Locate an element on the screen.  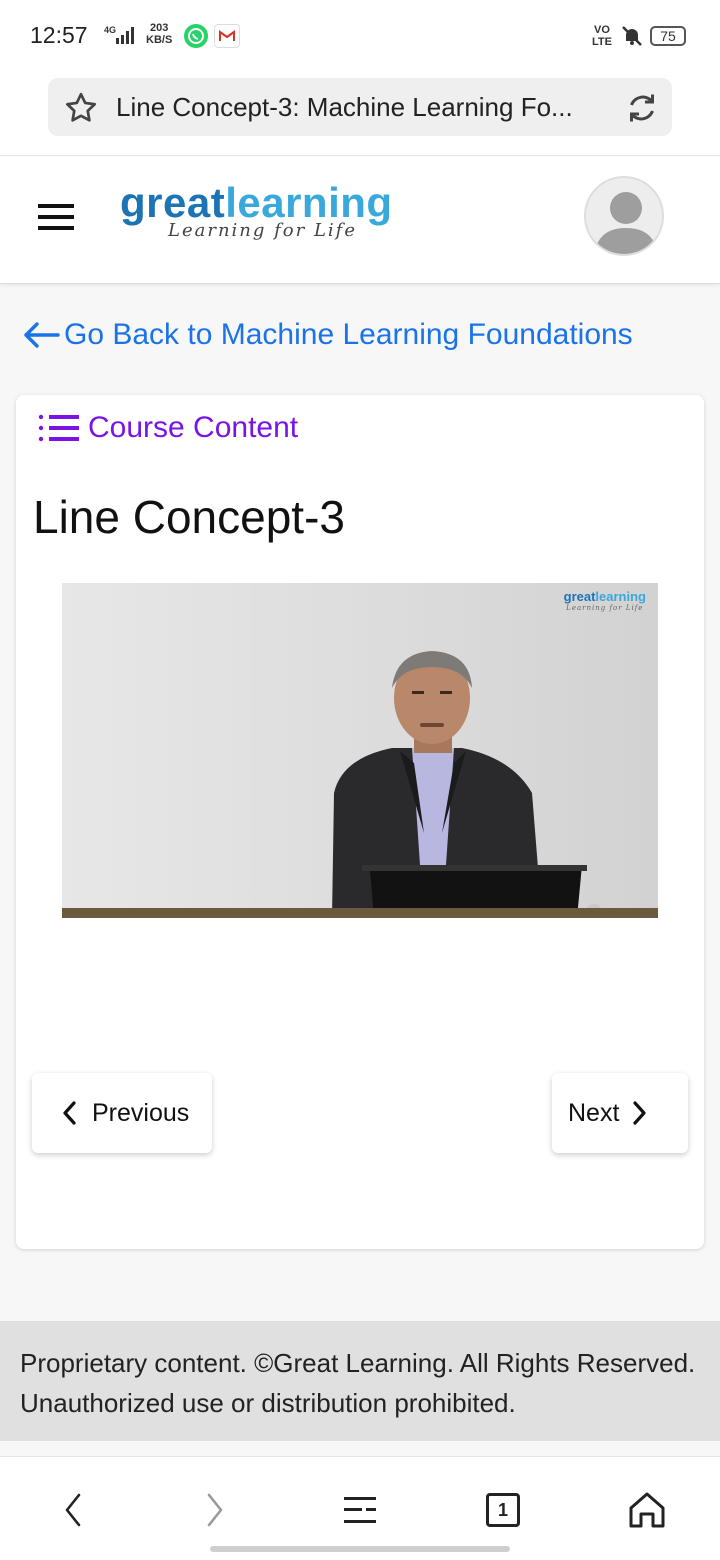
network-speed: 203 KB/S is located at coordinates (159, 34).